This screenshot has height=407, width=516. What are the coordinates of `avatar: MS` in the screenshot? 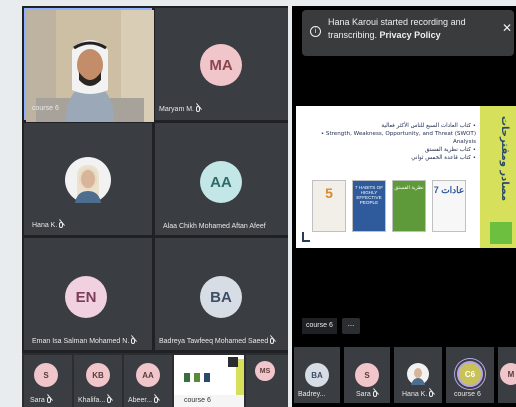 It's located at (265, 371).